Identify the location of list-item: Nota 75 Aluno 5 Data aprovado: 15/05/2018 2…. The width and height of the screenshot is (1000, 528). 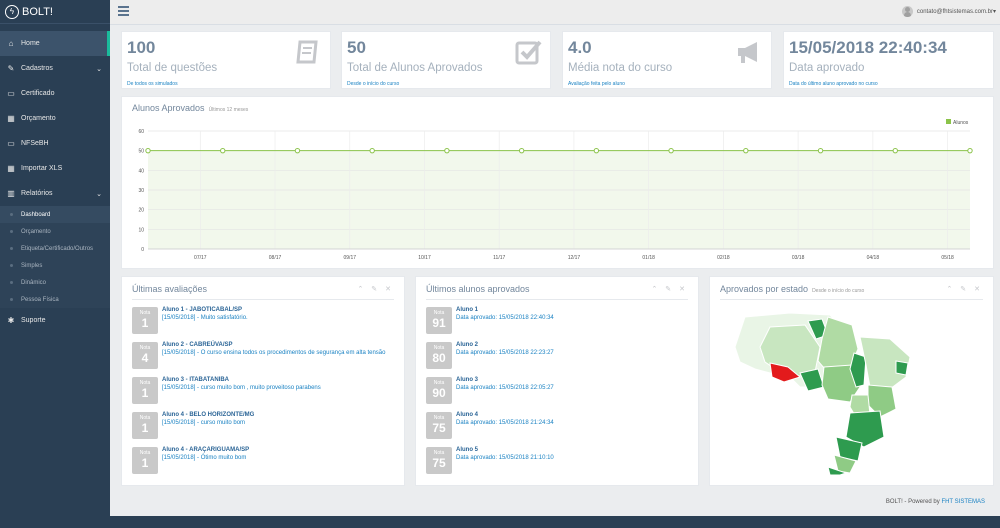
(490, 460).